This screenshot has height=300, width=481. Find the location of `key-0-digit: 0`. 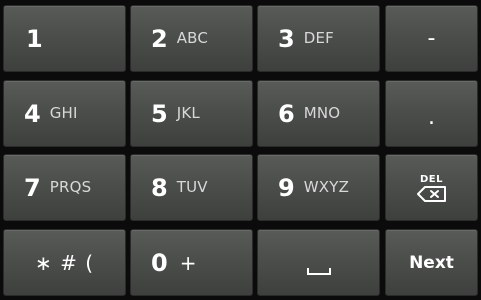

key-0-digit: 0 is located at coordinates (159, 262).